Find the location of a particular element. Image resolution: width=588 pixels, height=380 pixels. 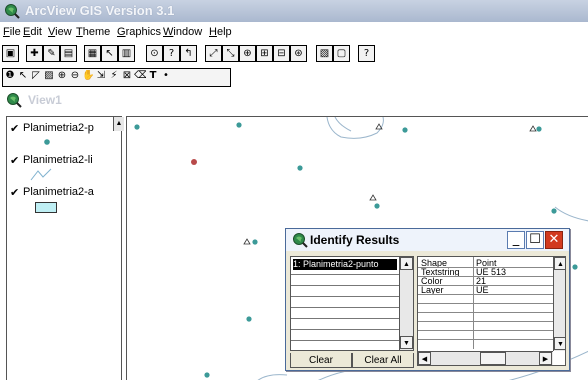

attribute-table-hscrollbar: ◀ ▶ is located at coordinates (485, 358).